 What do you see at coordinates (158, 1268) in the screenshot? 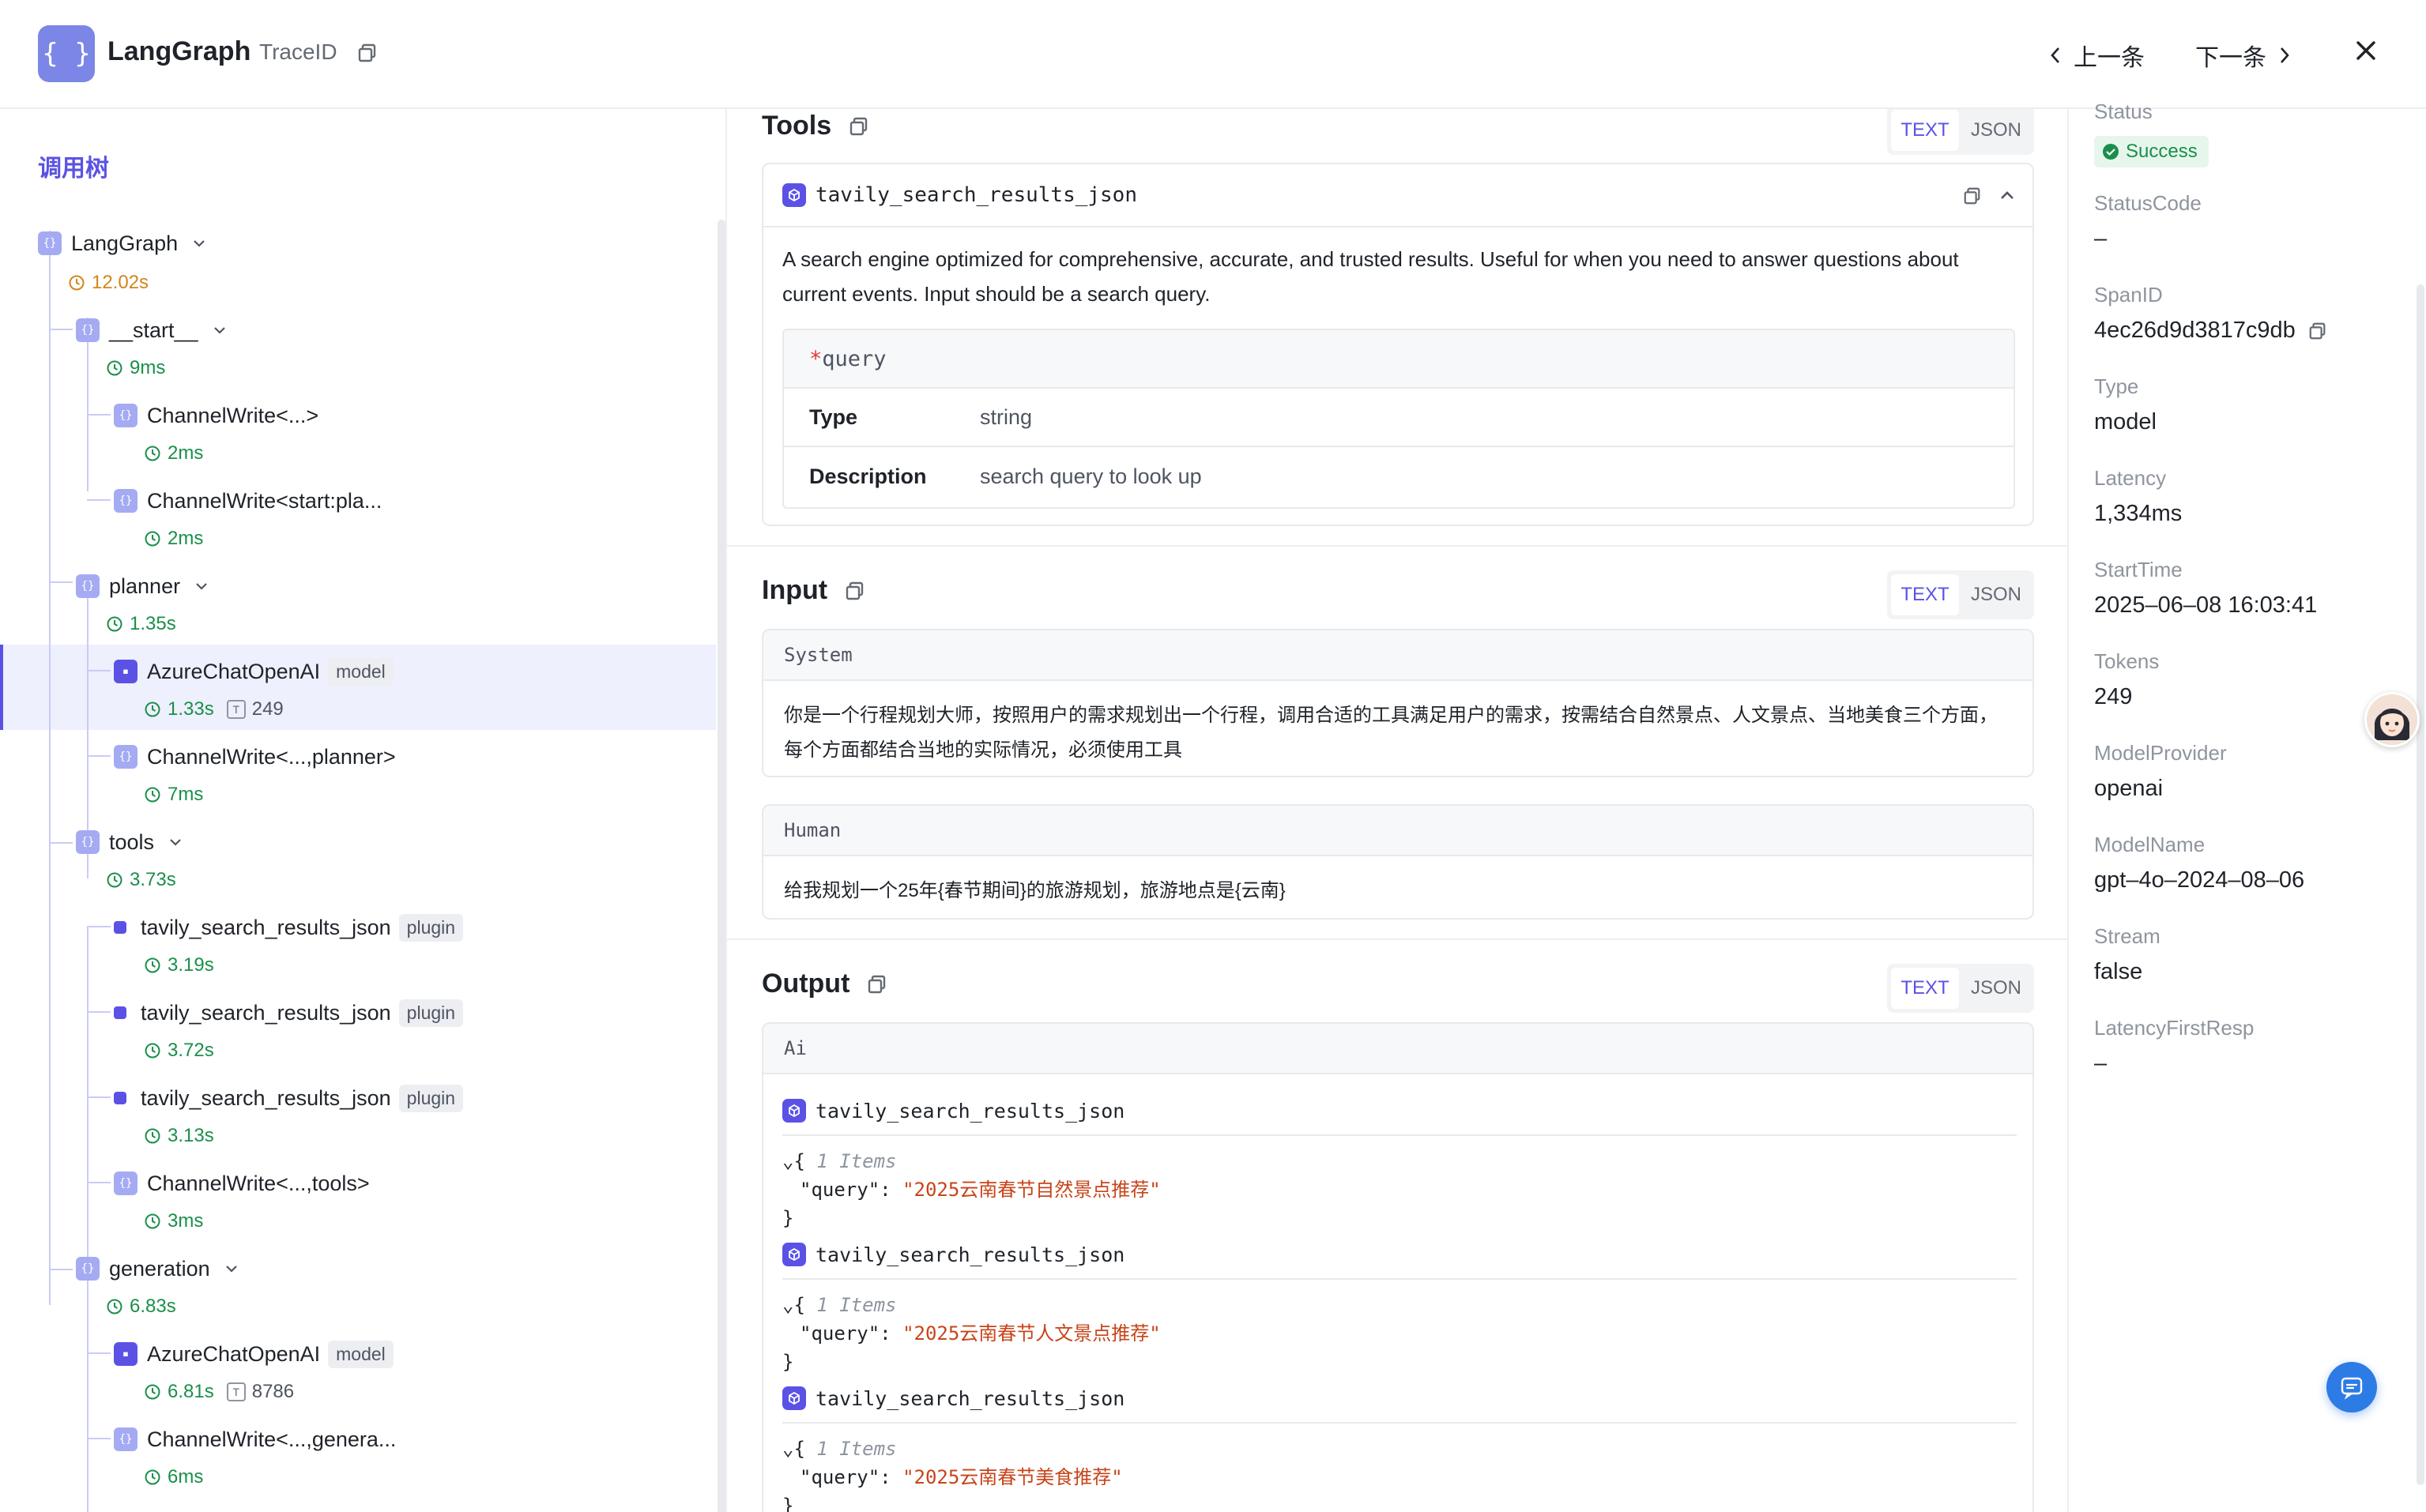
I see `tree-node-generation: {} generation` at bounding box center [158, 1268].